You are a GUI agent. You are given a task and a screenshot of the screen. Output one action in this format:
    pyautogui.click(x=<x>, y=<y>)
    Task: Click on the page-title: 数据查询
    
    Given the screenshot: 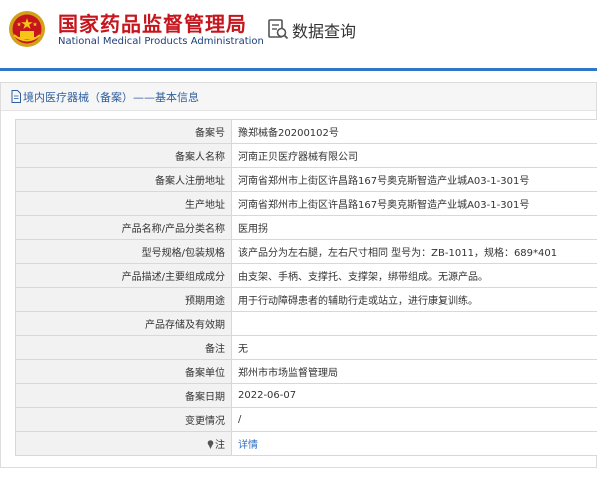 What is the action you would take?
    pyautogui.click(x=324, y=31)
    